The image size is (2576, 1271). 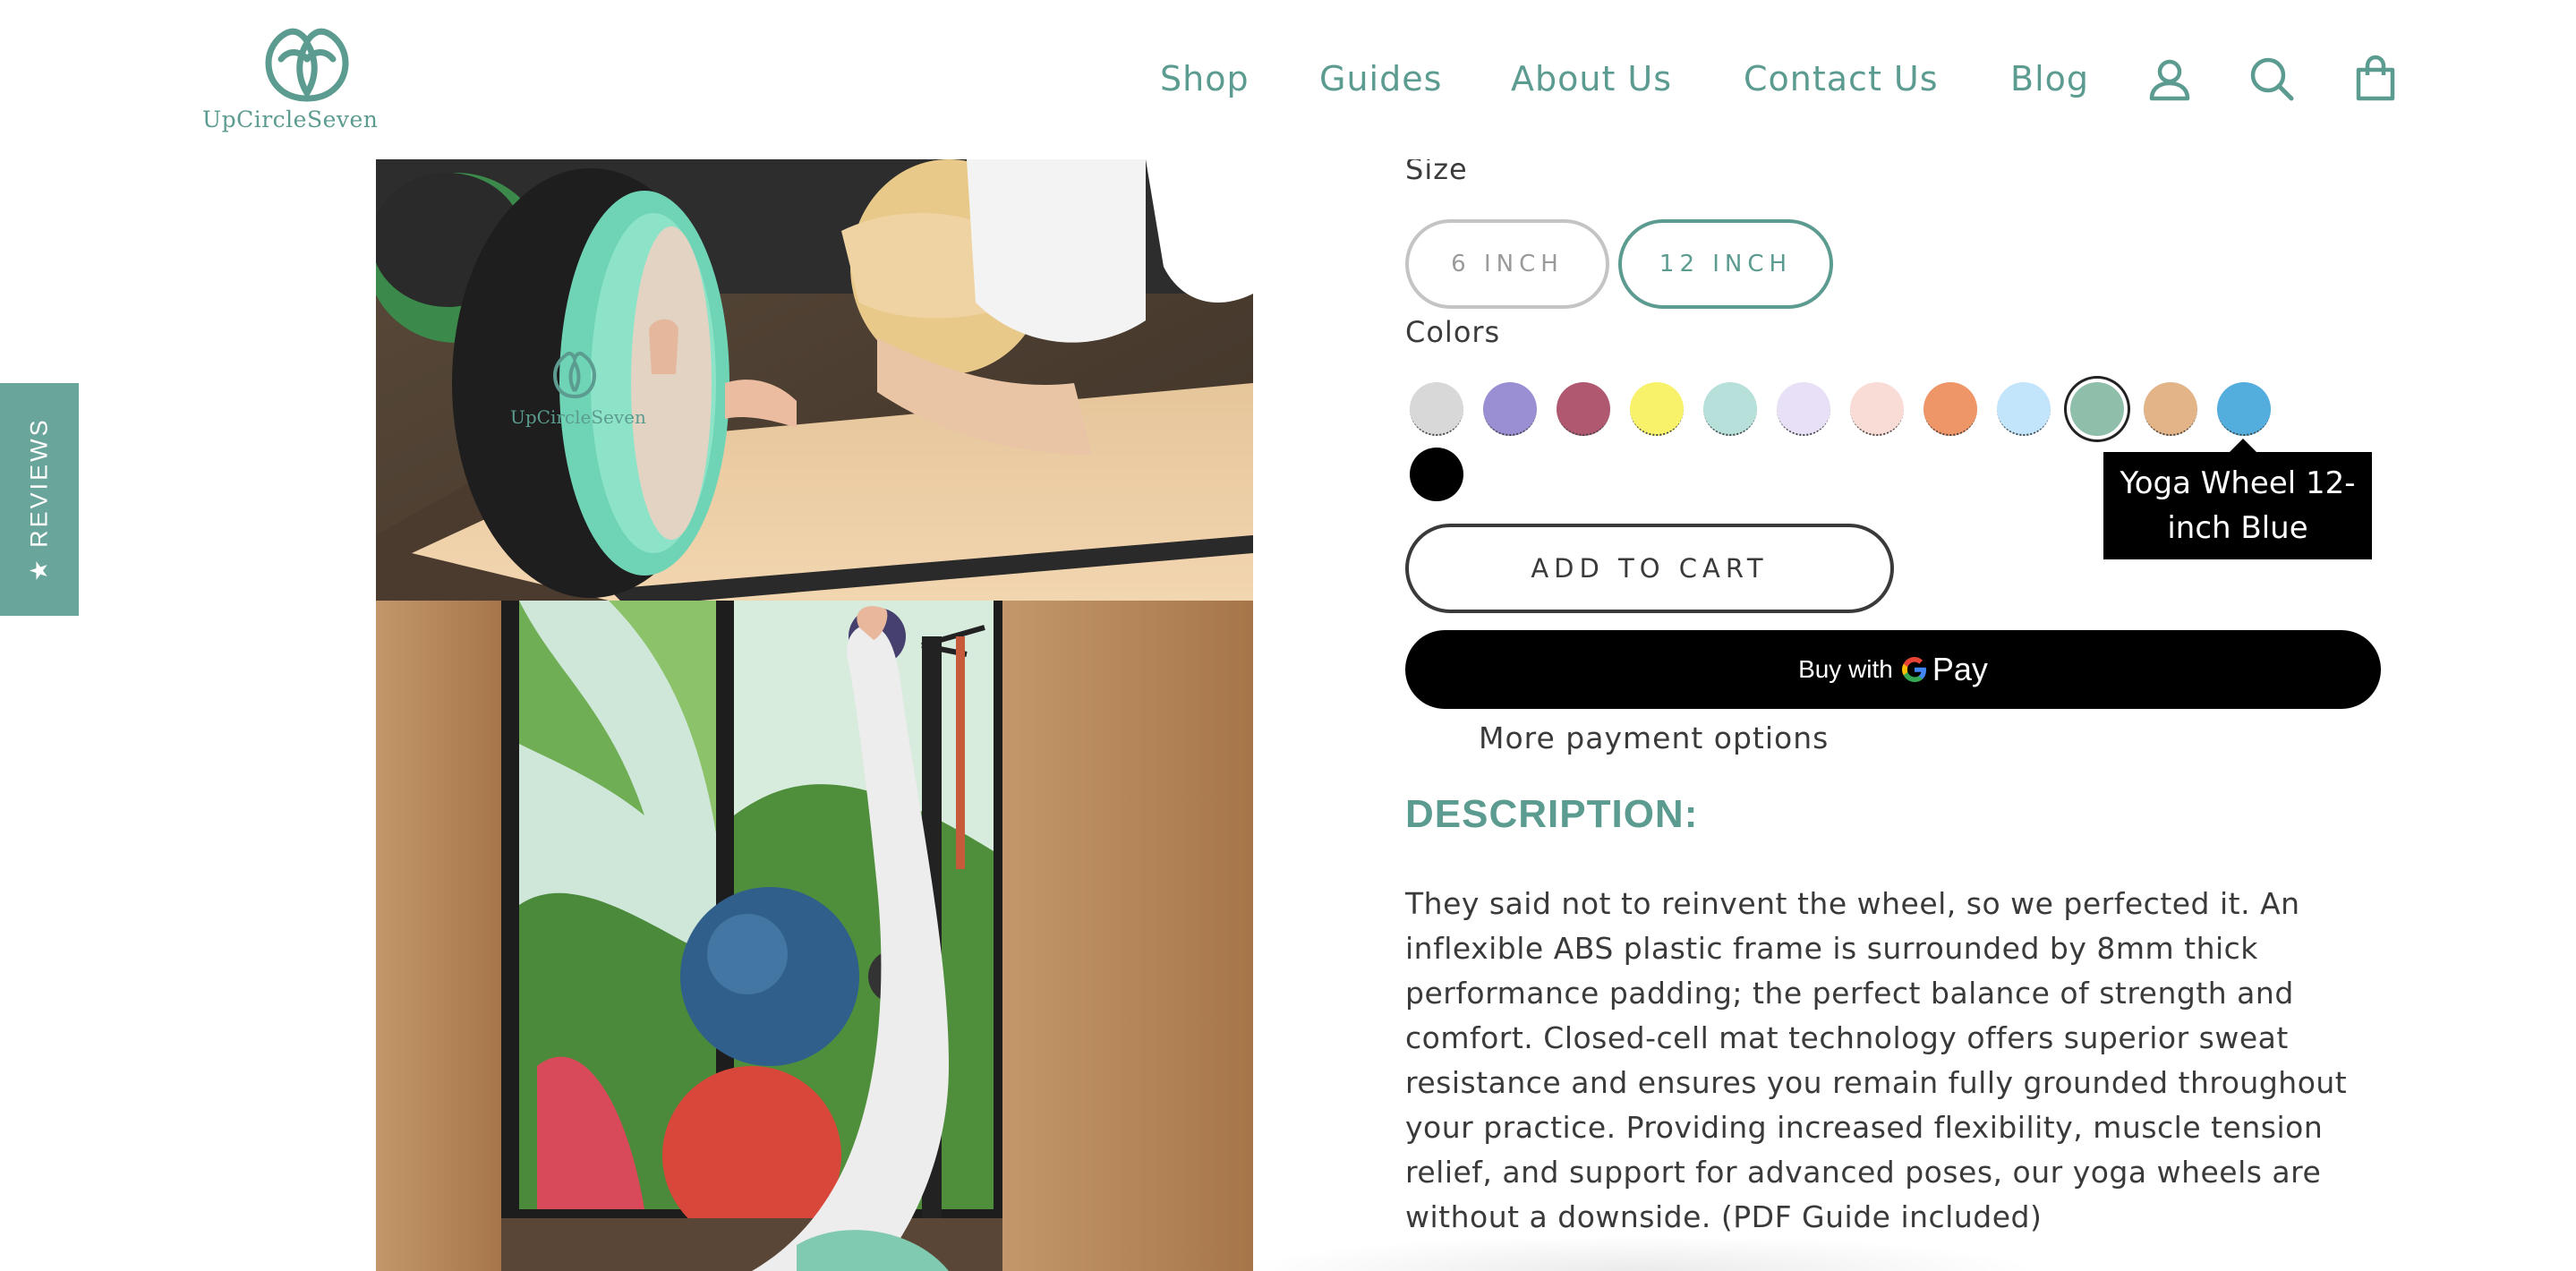 I want to click on brand-logo: UpCircleSeven, so click(x=307, y=78).